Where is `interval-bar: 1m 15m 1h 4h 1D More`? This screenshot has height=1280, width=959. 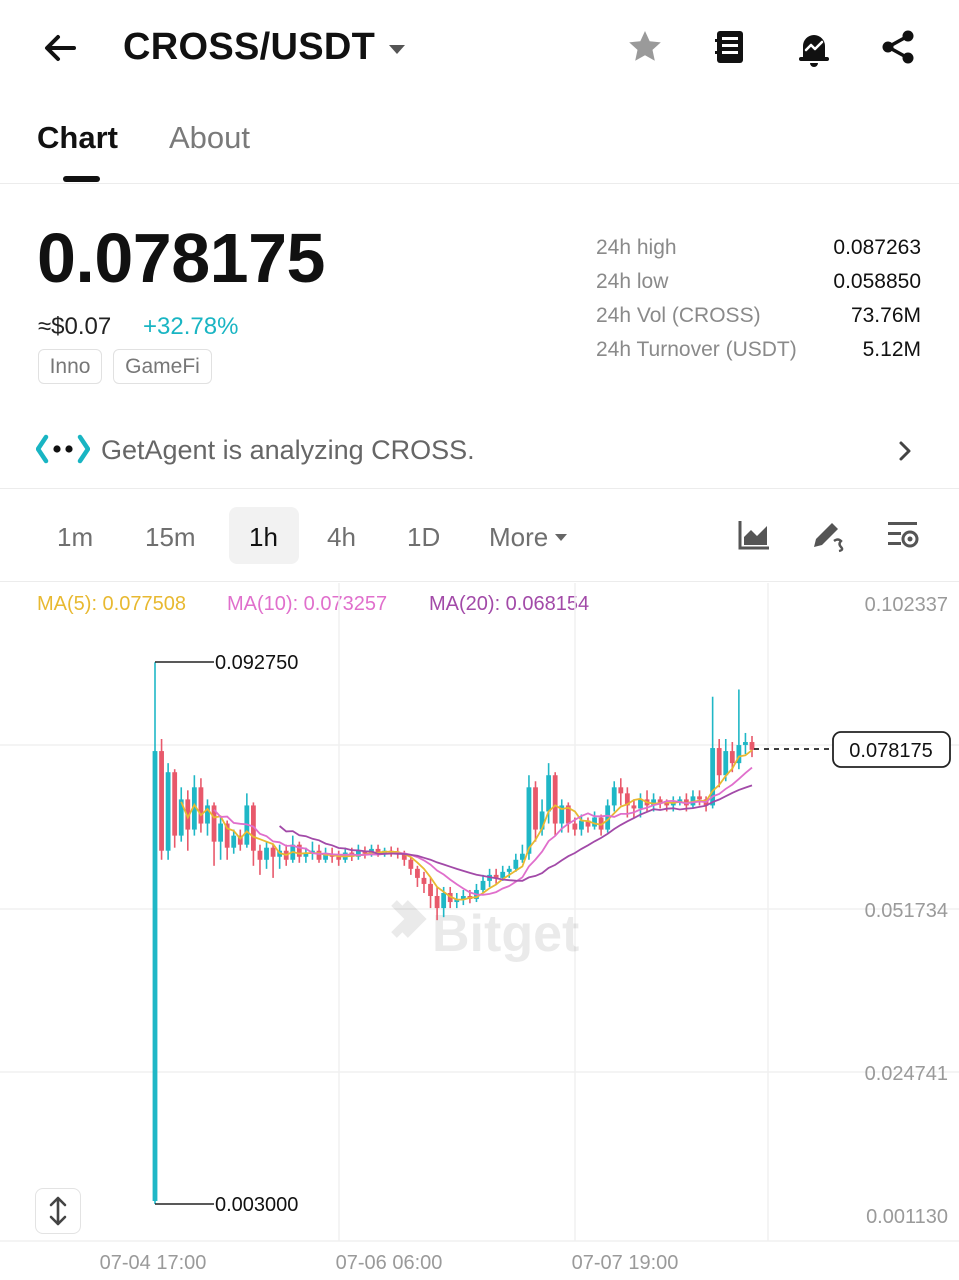 interval-bar: 1m 15m 1h 4h 1D More is located at coordinates (479, 536).